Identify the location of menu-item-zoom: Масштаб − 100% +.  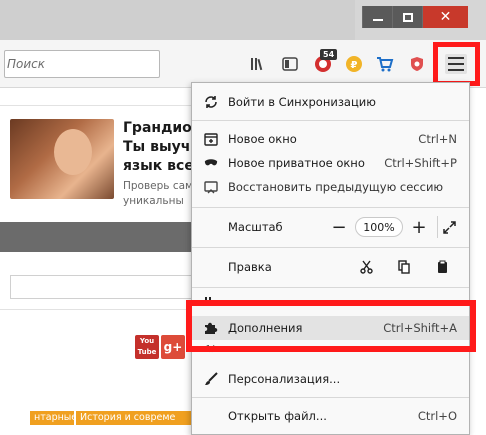
(330, 227).